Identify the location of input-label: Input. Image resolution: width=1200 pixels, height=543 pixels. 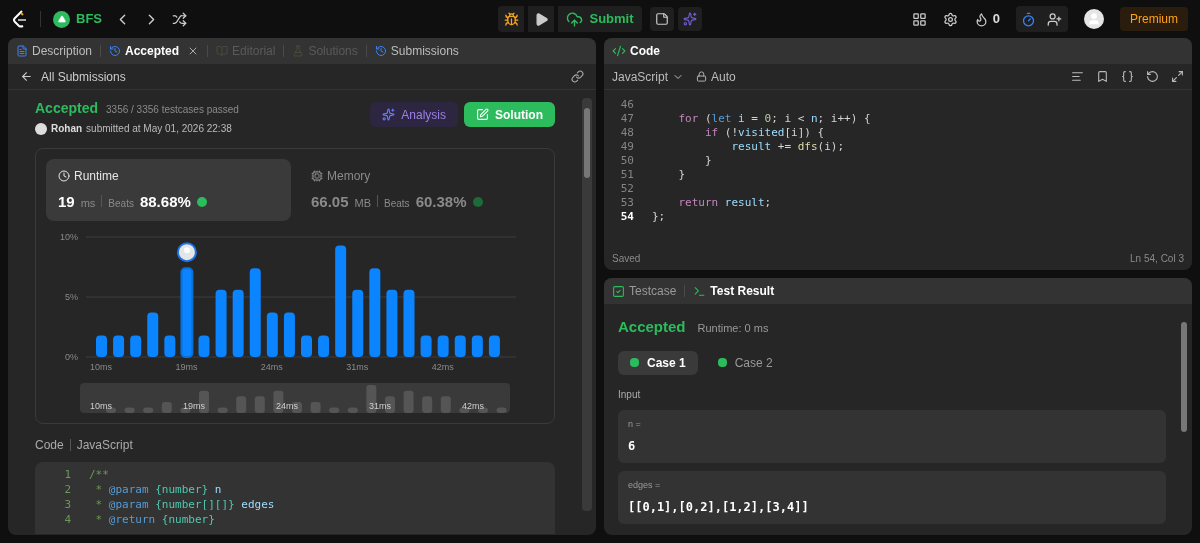
(630, 394).